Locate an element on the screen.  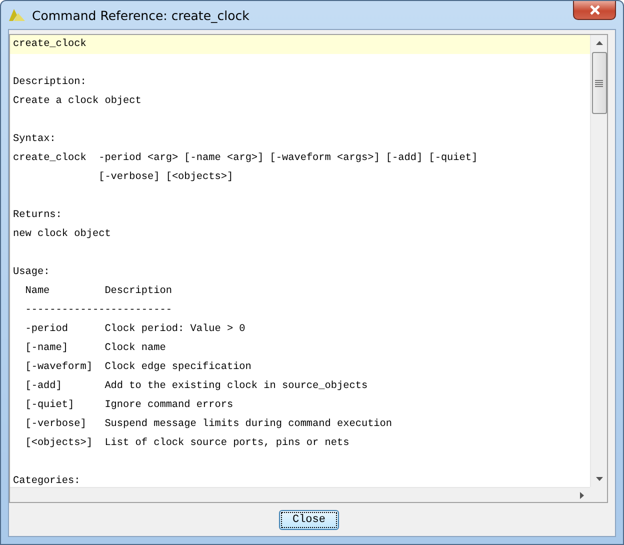
close-button: Close is located at coordinates (309, 520).